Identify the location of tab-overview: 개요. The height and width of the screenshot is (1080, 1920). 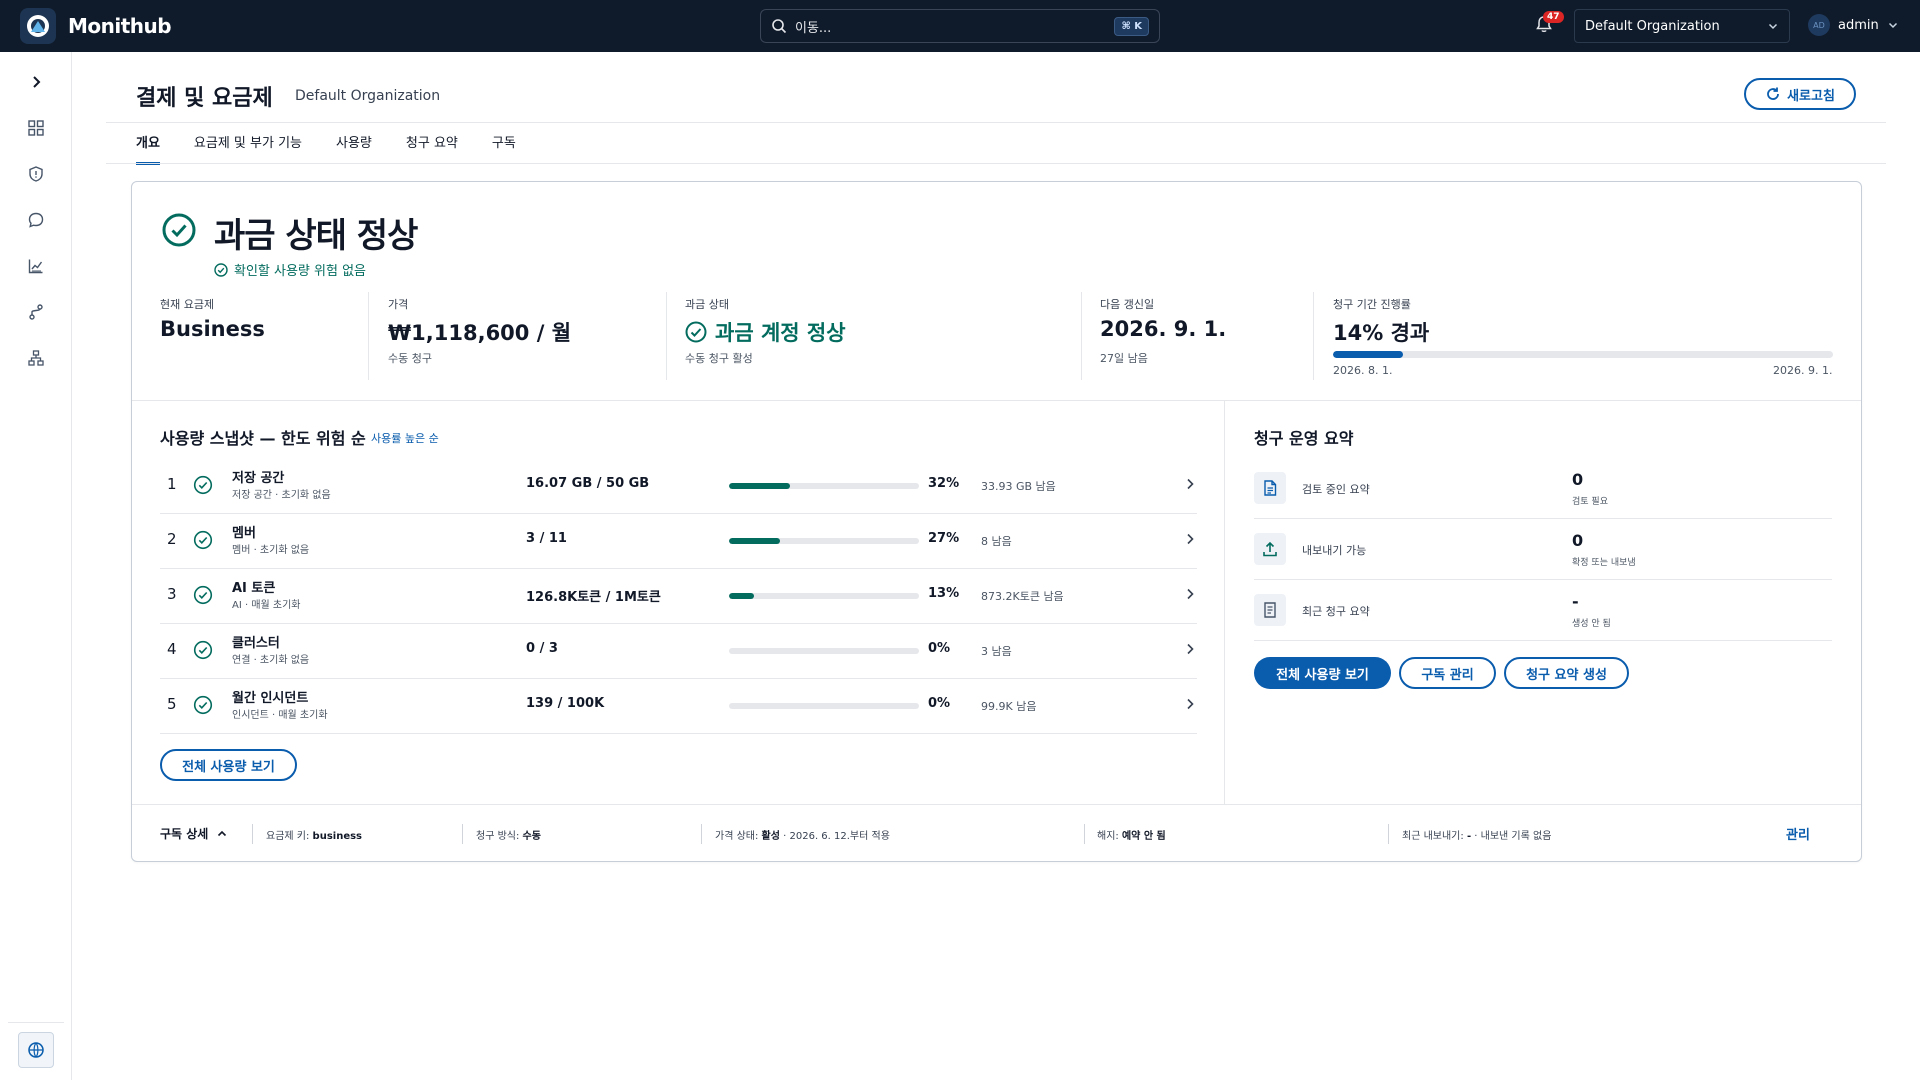
(148, 148).